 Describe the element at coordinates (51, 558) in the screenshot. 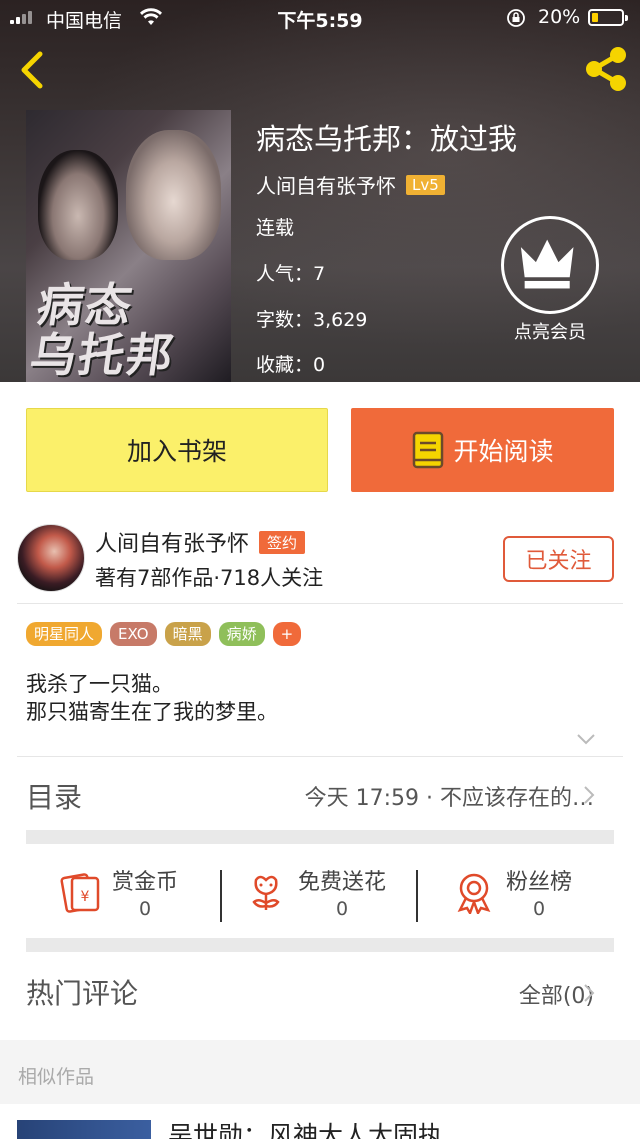

I see `avatar` at that location.